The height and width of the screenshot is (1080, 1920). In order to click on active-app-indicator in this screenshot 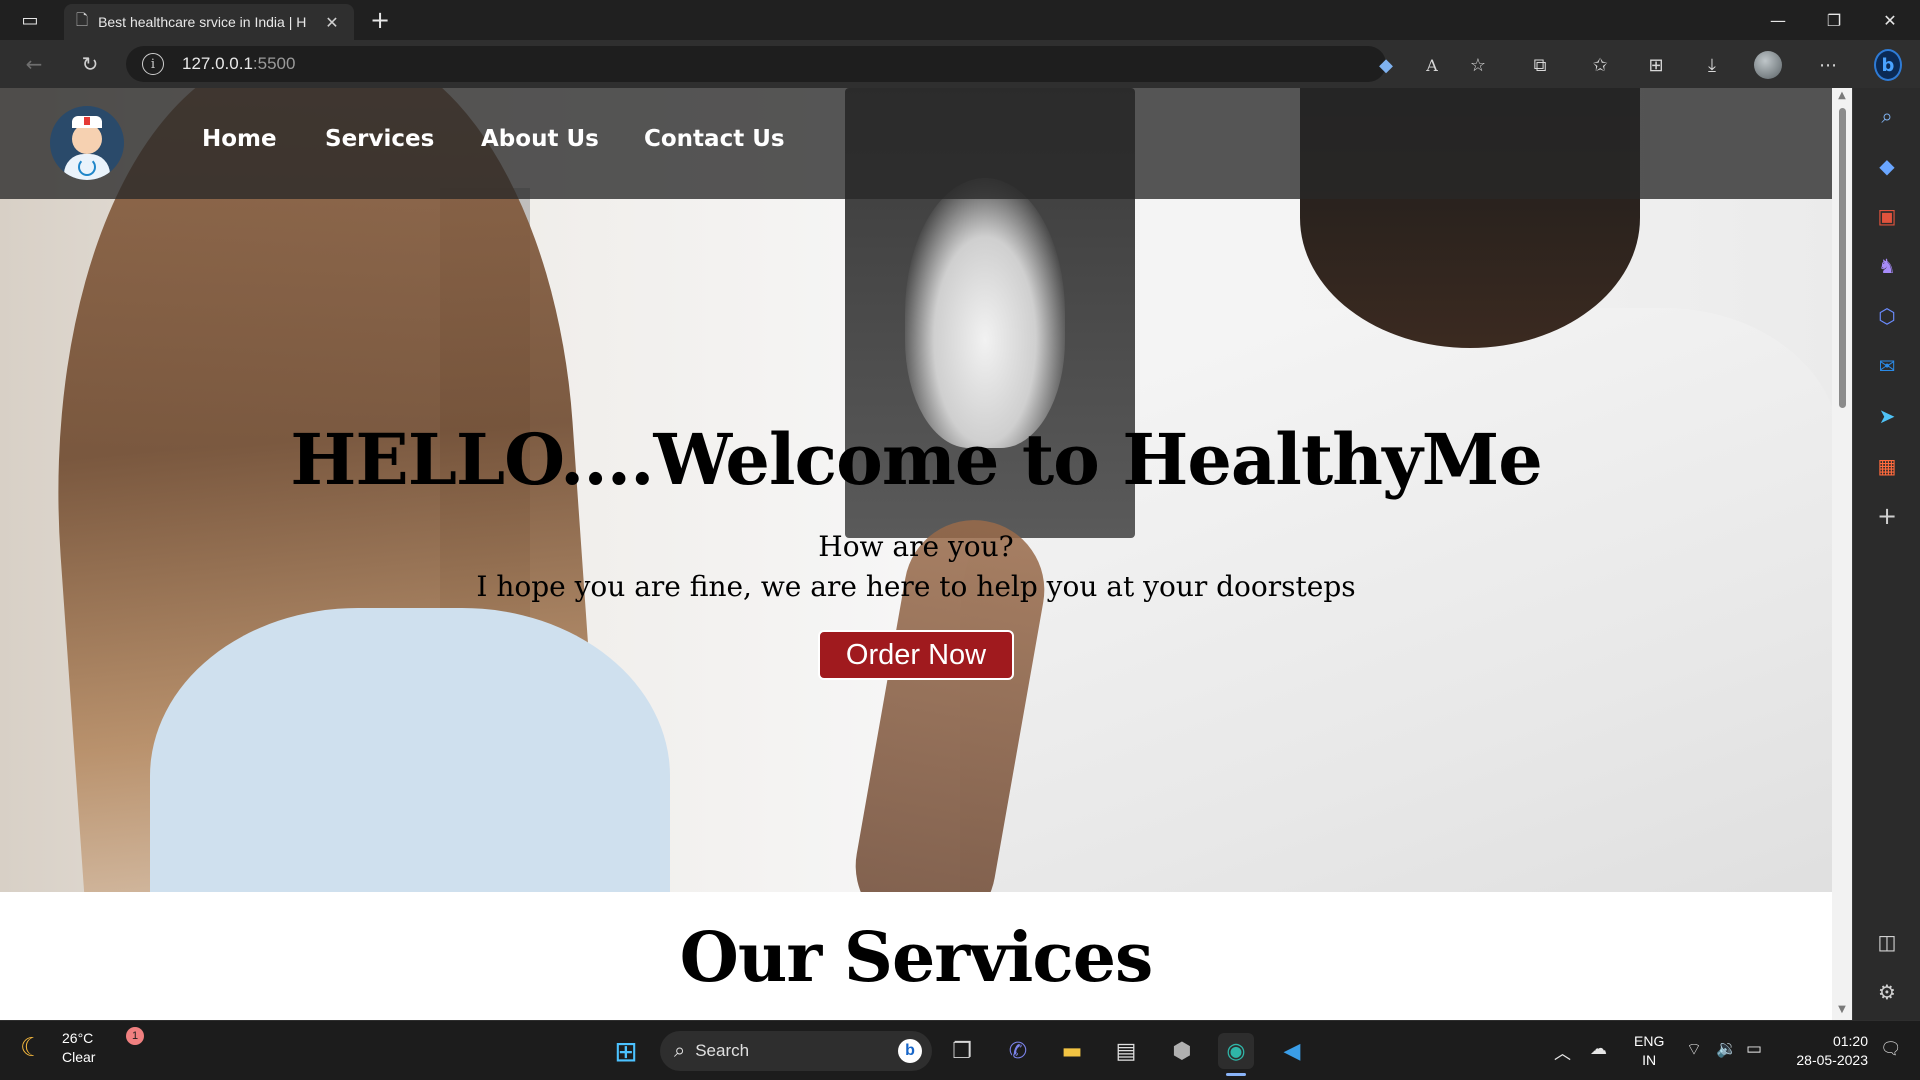, I will do `click(1236, 1074)`.